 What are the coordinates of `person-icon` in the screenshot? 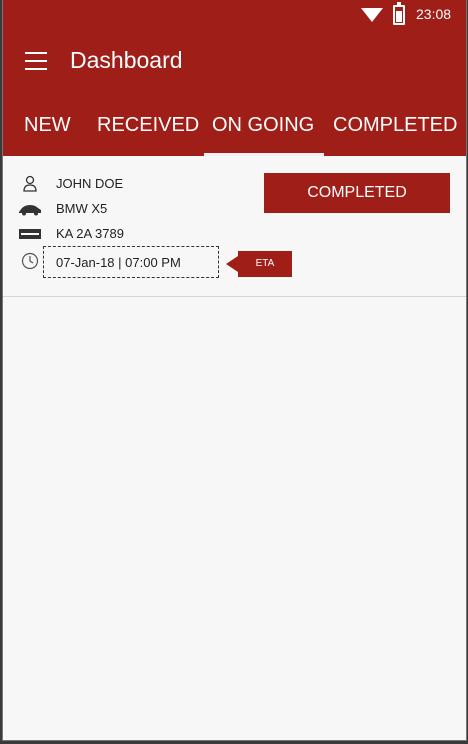 It's located at (30, 184).